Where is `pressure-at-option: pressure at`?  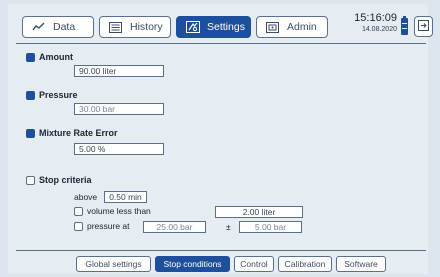
pressure-at-option: pressure at is located at coordinates (102, 226).